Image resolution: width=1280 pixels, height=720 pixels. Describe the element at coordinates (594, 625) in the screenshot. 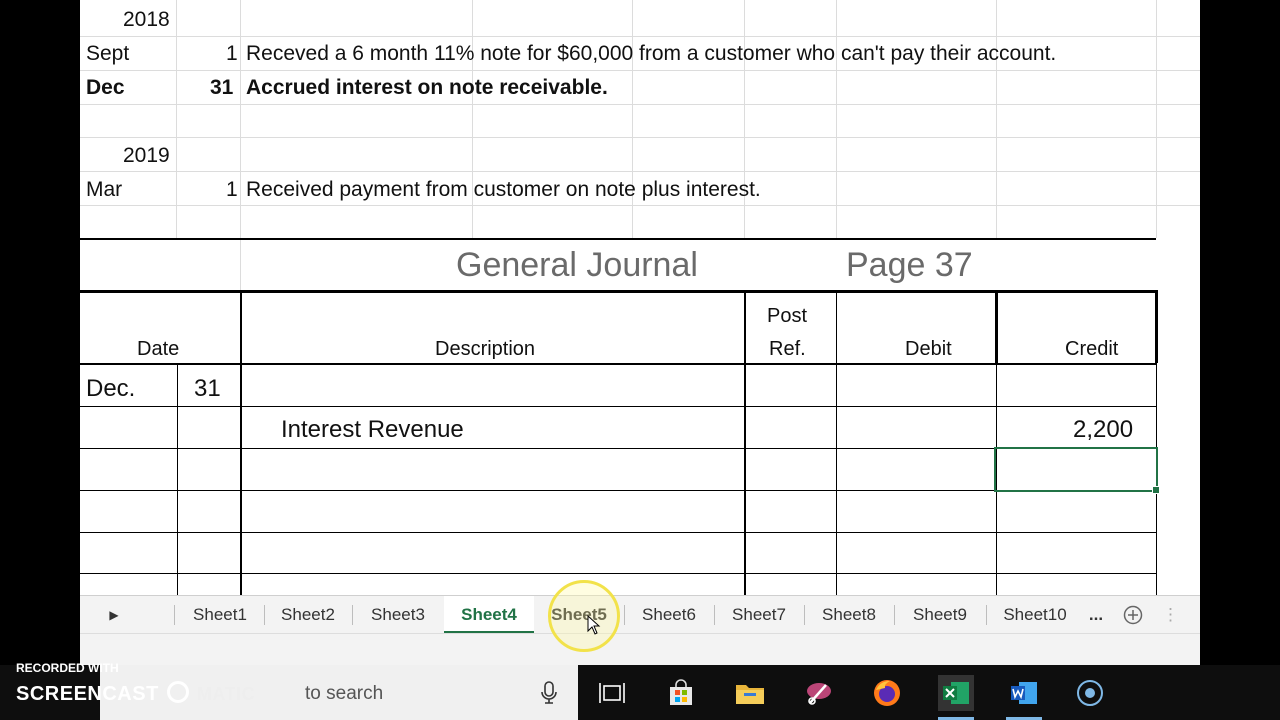

I see `mouse-pointer-icon` at that location.